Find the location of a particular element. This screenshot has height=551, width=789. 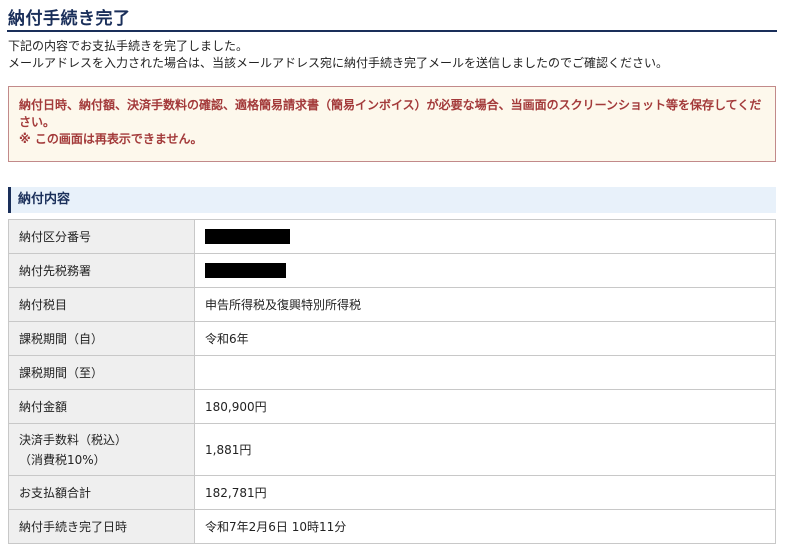

row-value: 182,781円 is located at coordinates (485, 492).